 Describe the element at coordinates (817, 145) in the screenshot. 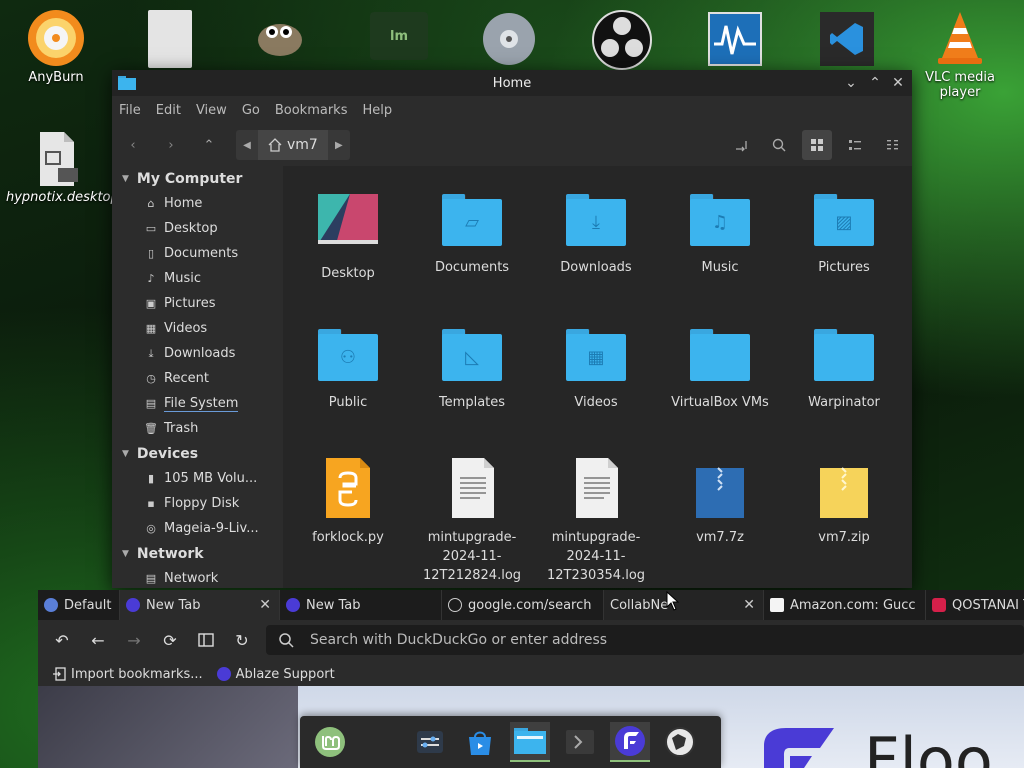

I see `icon-view-icon` at that location.